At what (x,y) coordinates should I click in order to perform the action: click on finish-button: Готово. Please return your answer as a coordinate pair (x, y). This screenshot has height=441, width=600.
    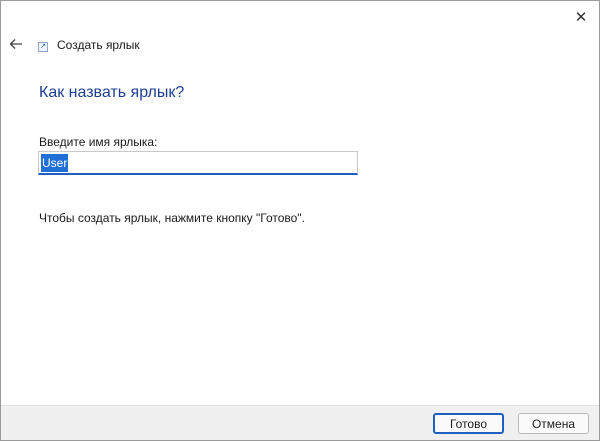
    Looking at the image, I should click on (468, 423).